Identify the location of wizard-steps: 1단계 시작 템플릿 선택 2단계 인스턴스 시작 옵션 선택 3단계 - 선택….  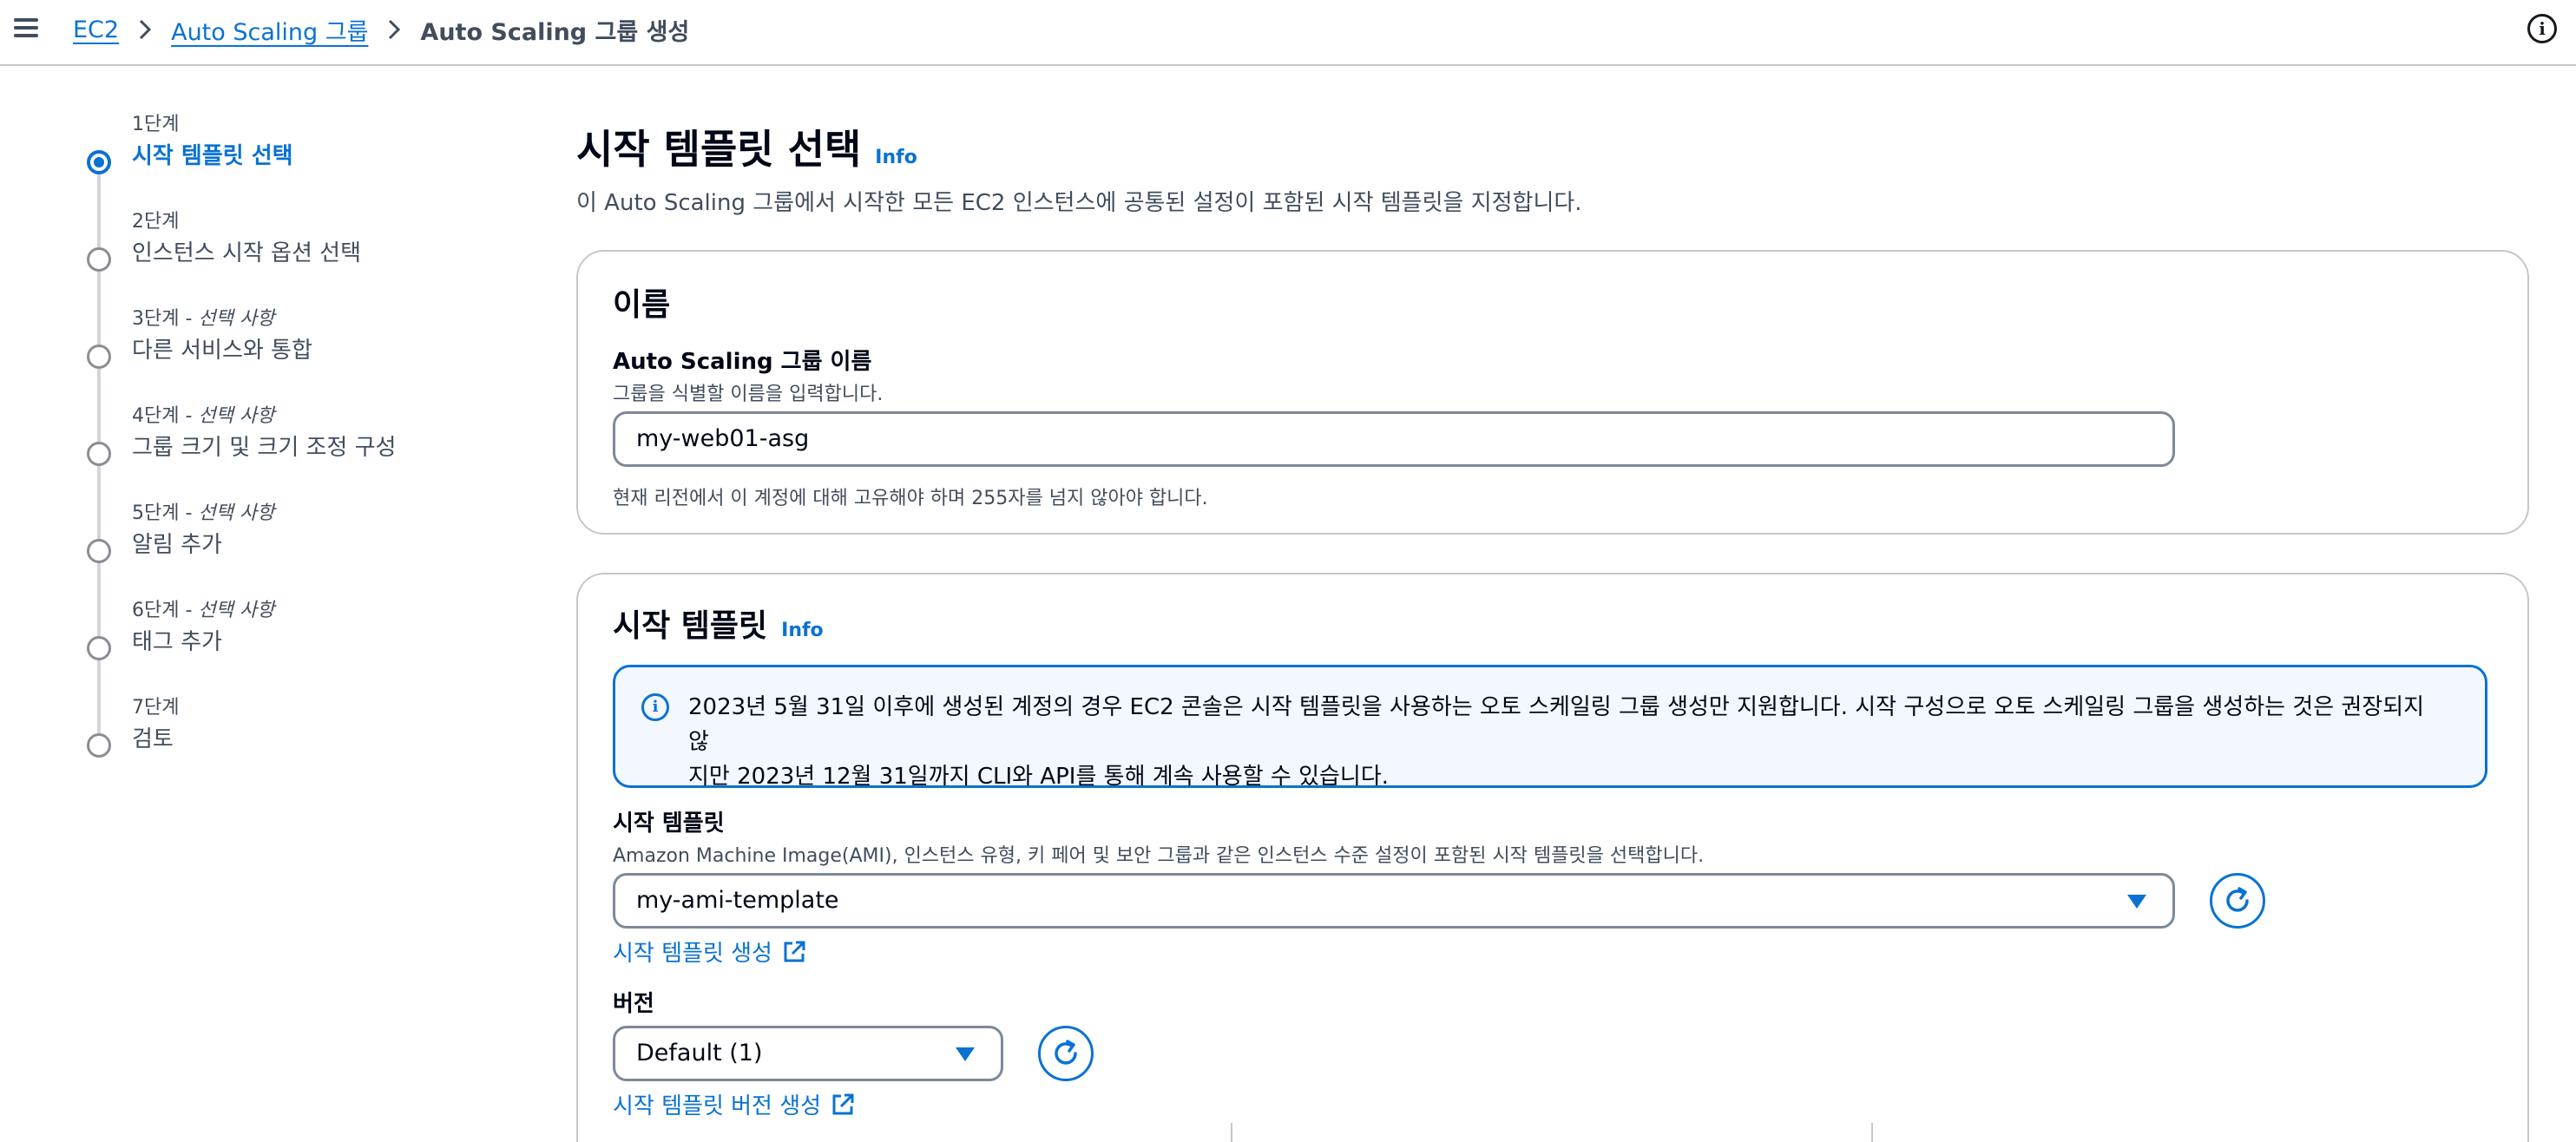
(310, 451).